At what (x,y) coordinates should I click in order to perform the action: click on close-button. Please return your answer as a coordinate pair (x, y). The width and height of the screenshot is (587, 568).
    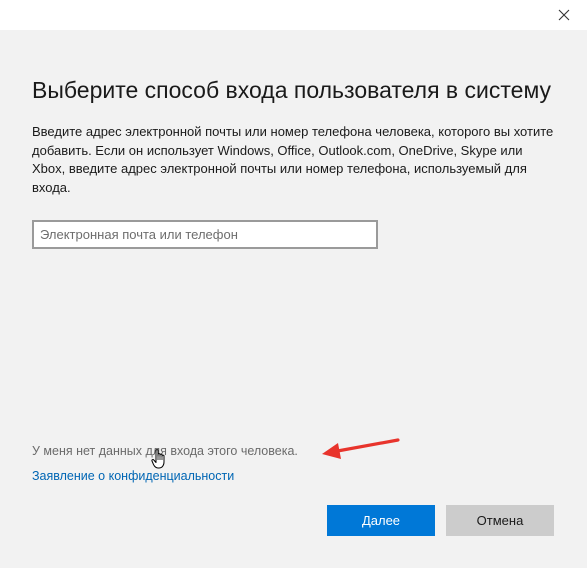
    Looking at the image, I should click on (564, 15).